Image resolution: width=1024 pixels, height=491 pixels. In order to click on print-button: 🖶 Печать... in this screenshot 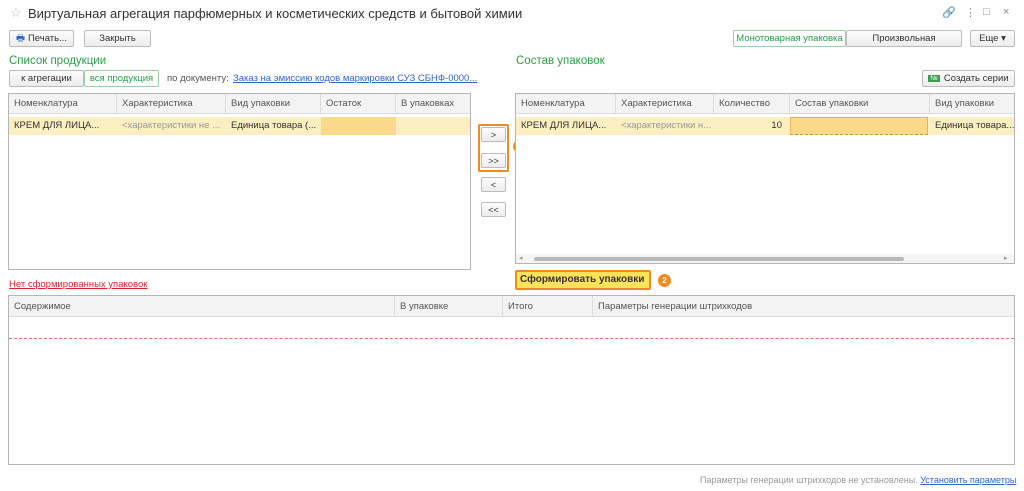, I will do `click(41, 38)`.